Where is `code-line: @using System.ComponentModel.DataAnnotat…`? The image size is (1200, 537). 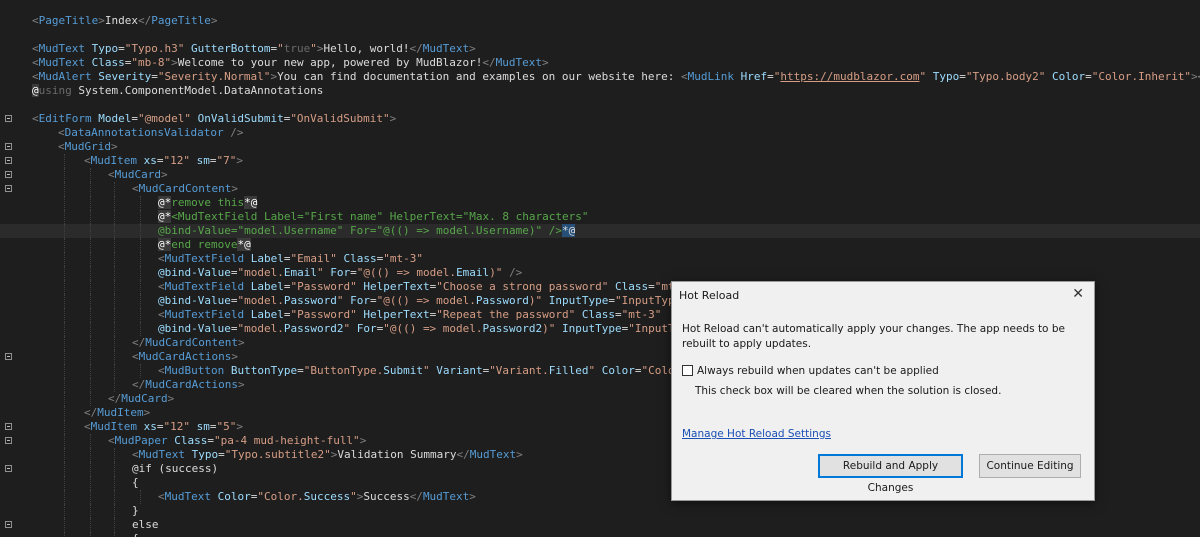
code-line: @using System.ComponentModel.DataAnnotat… is located at coordinates (600, 91).